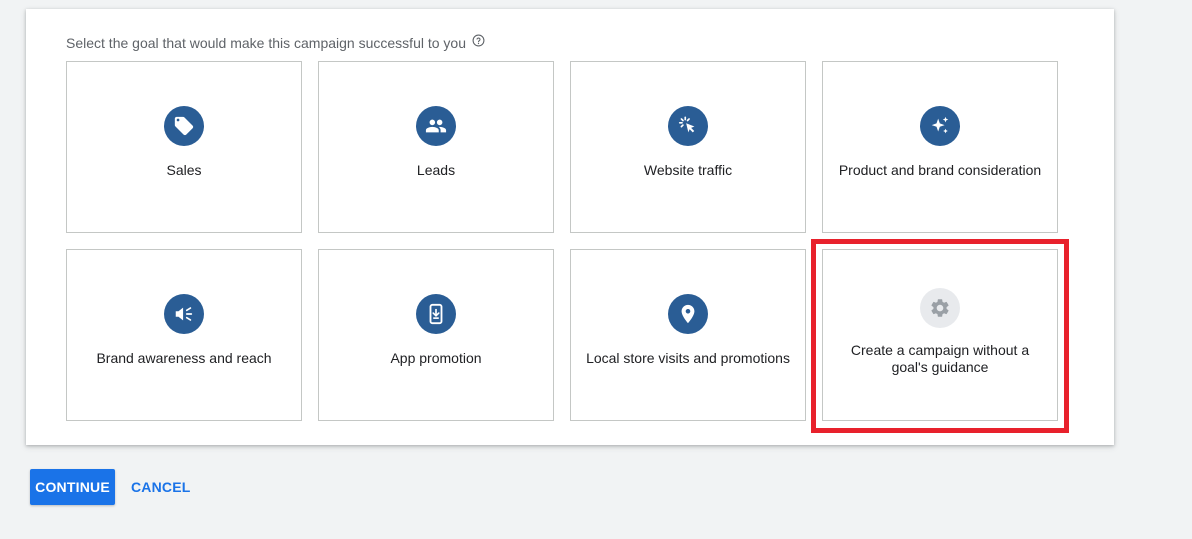 The height and width of the screenshot is (539, 1192). What do you see at coordinates (436, 314) in the screenshot?
I see `phone-download-icon` at bounding box center [436, 314].